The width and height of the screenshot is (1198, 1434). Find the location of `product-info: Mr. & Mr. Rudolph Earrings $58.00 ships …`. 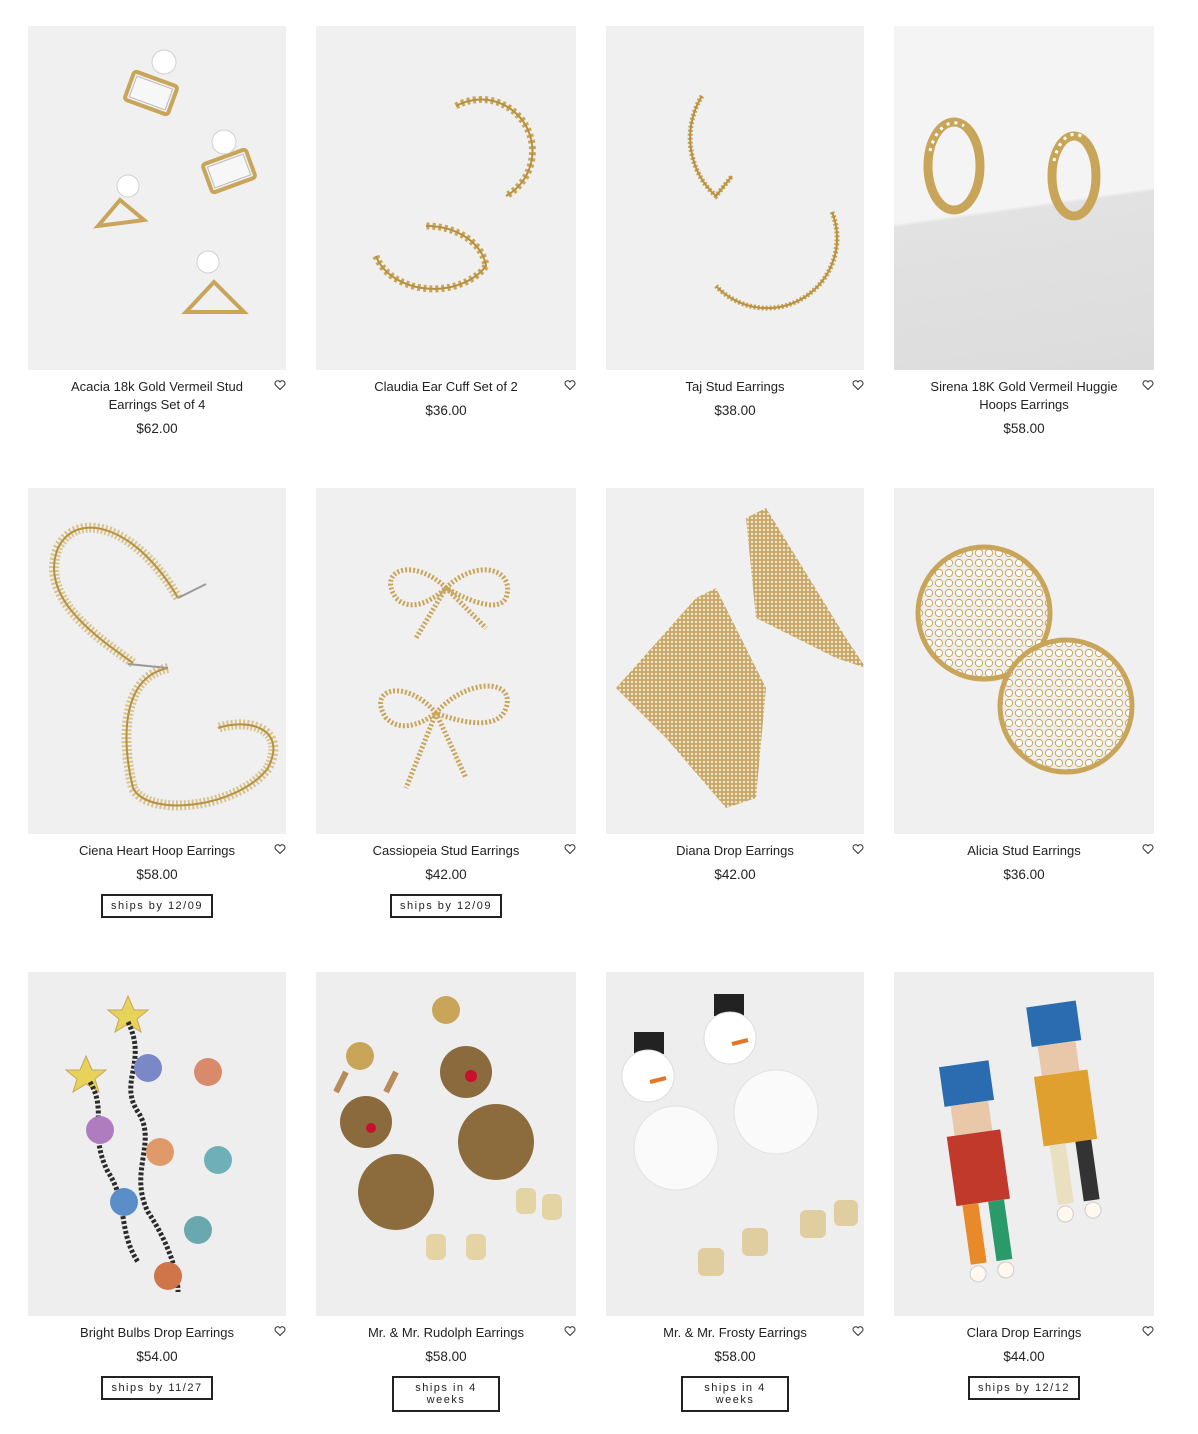

product-info: Mr. & Mr. Rudolph Earrings $58.00 ships … is located at coordinates (446, 1364).